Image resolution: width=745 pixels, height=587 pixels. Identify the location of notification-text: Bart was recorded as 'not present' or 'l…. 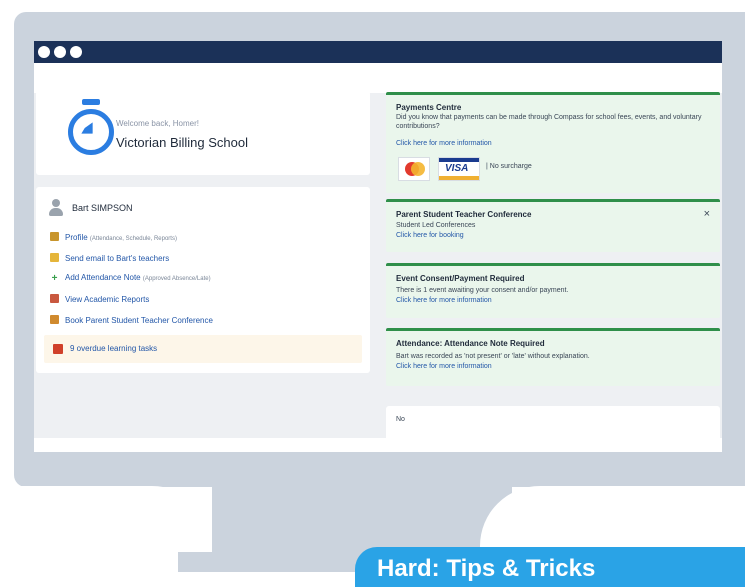
(493, 356).